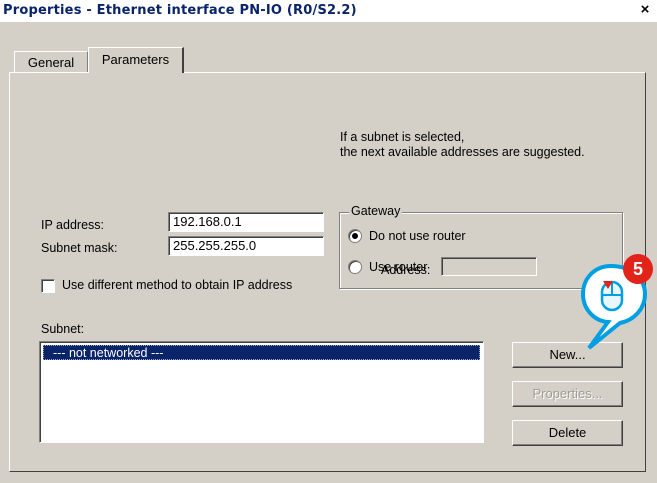 This screenshot has width=657, height=483. I want to click on subnet-hint-line1: If a subnet is selected,, so click(402, 137).